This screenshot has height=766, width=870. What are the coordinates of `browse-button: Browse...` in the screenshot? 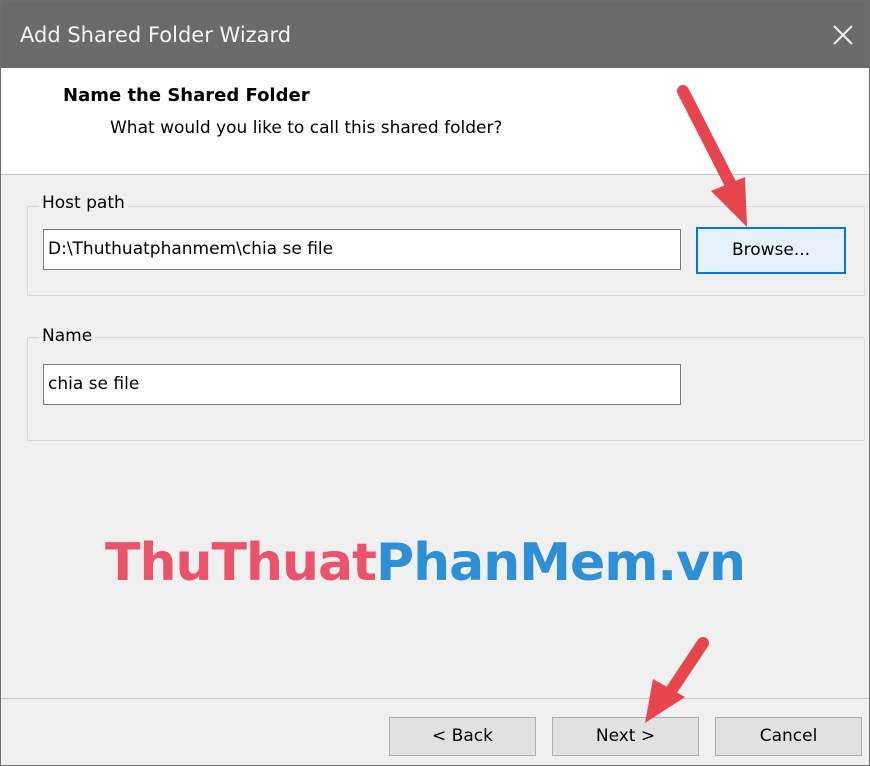 It's located at (771, 250).